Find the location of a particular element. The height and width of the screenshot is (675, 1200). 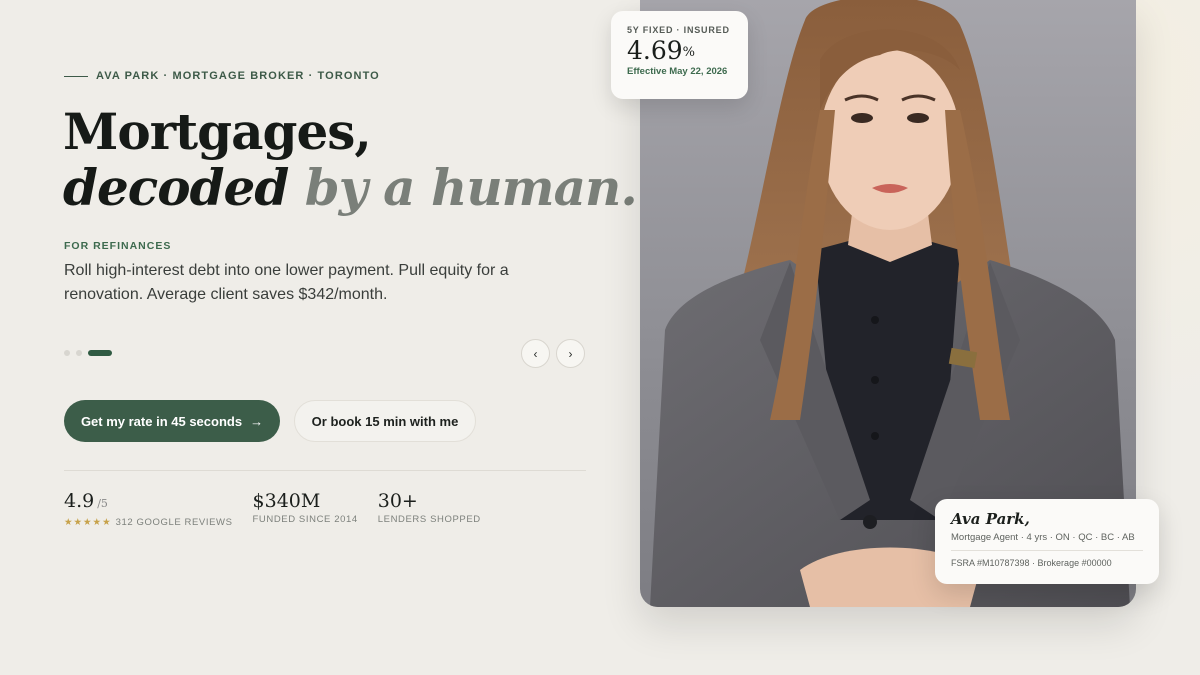

carousel-dots is located at coordinates (88, 353).